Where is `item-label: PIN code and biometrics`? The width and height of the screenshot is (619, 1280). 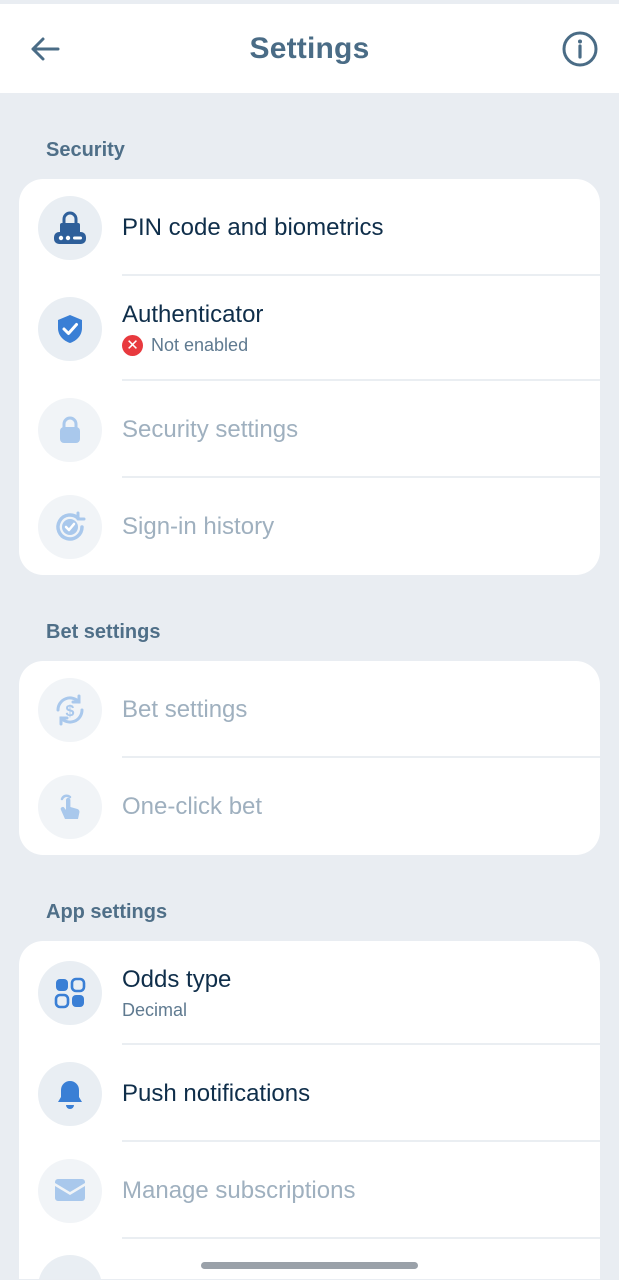
item-label: PIN code and biometrics is located at coordinates (253, 227).